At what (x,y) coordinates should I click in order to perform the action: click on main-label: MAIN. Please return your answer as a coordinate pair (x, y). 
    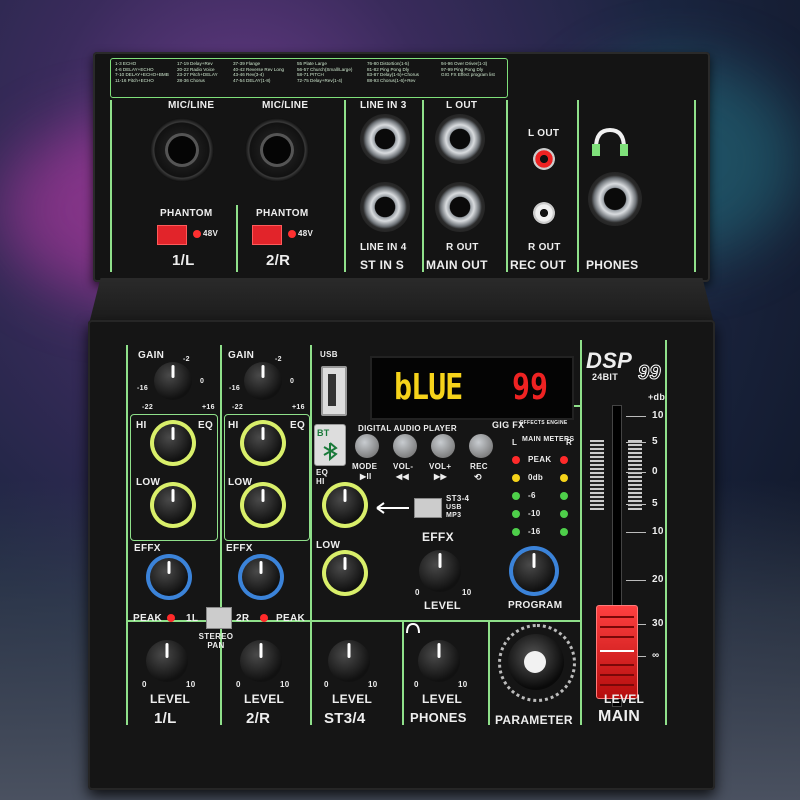
    Looking at the image, I should click on (619, 716).